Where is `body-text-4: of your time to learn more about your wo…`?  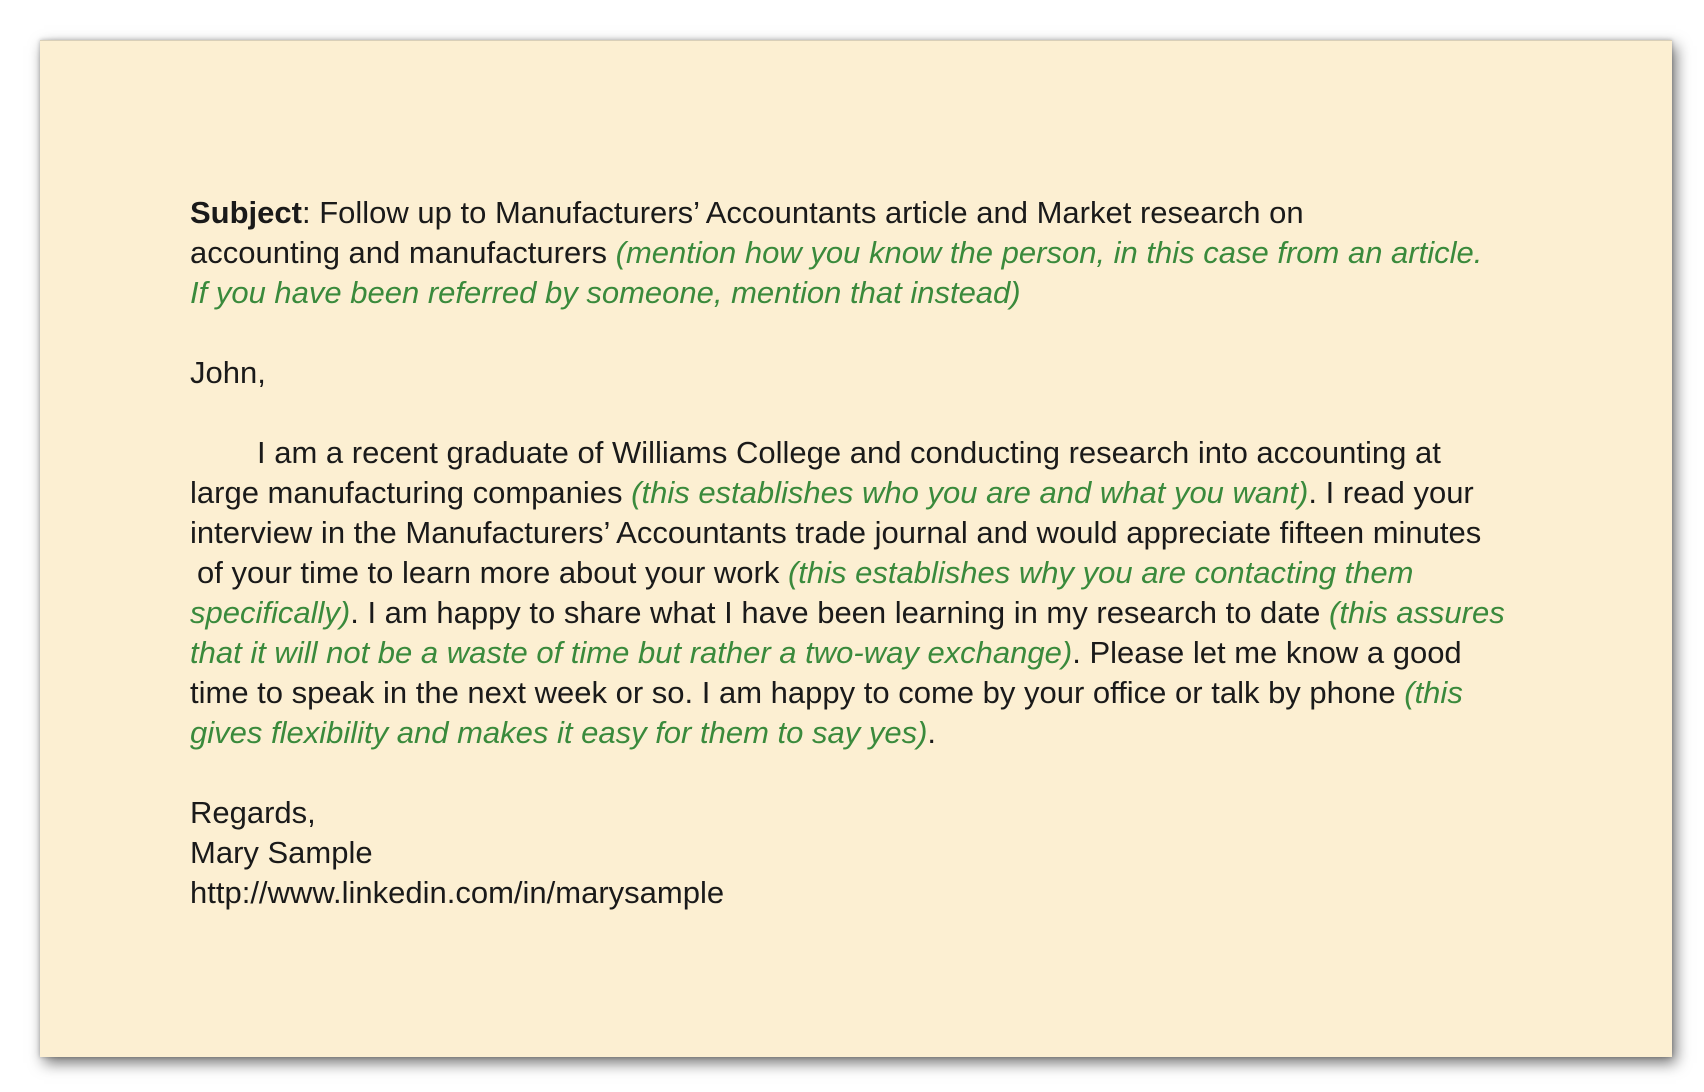 body-text-4: of your time to learn more about your wo… is located at coordinates (492, 572).